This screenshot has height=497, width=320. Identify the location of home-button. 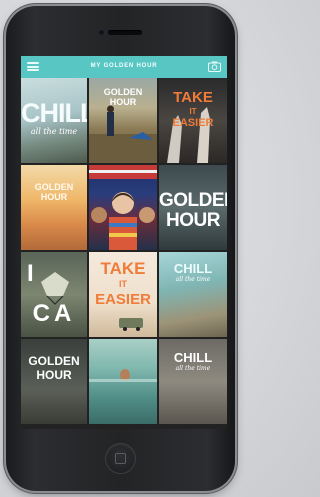
(120, 458).